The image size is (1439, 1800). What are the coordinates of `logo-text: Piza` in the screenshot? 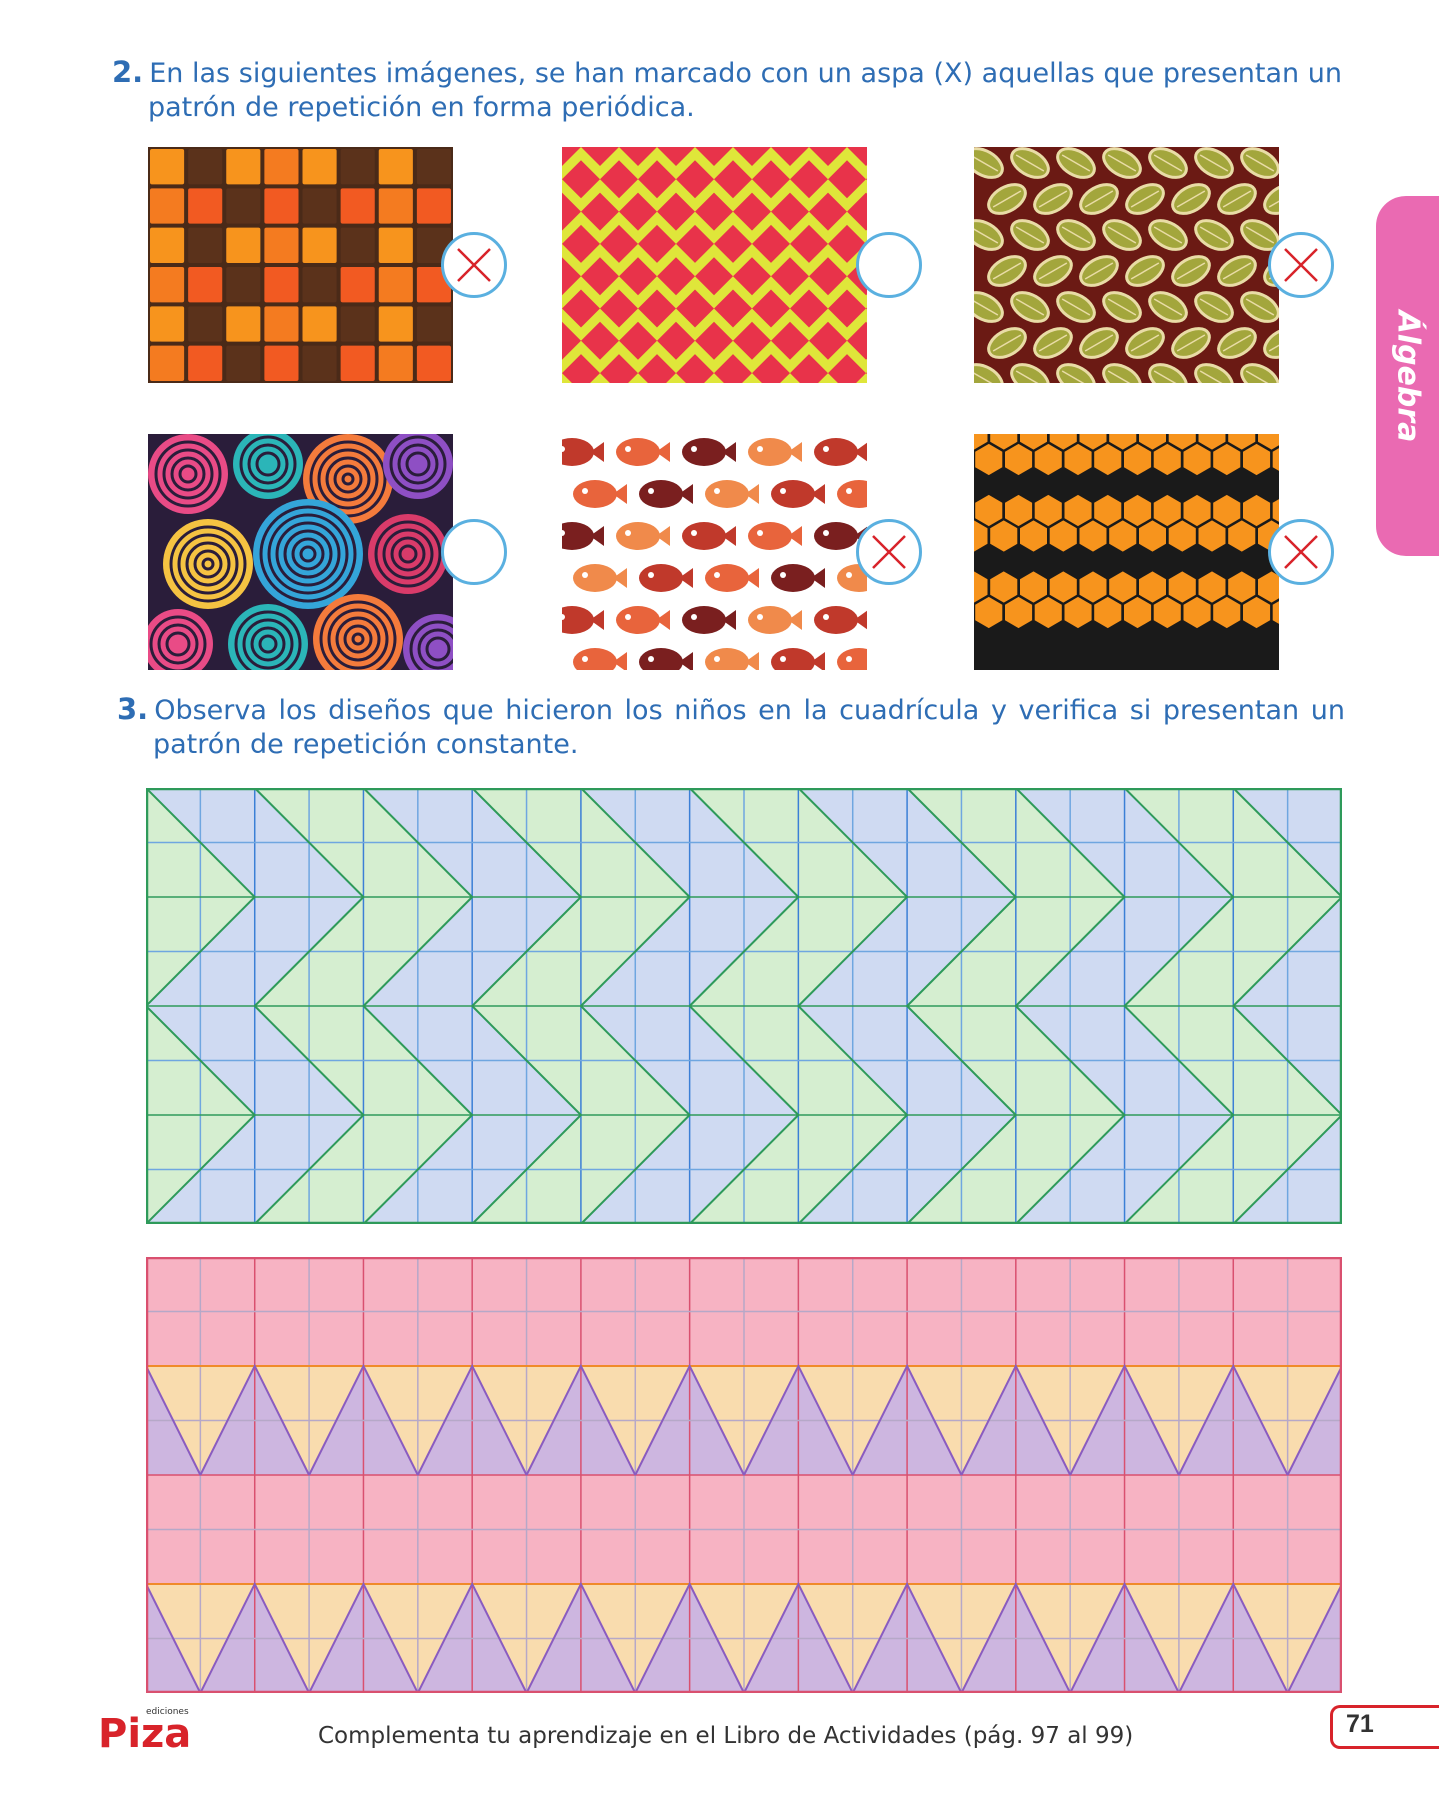 It's located at (144, 1732).